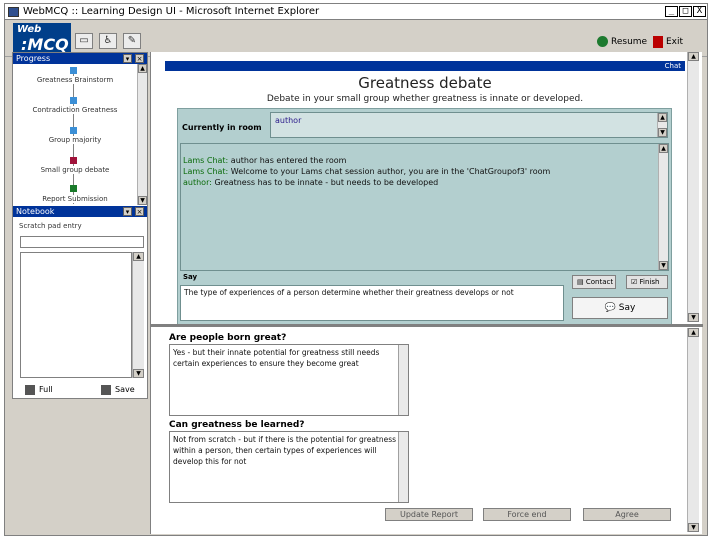  Describe the element at coordinates (627, 514) in the screenshot. I see `agree-button: Agree` at that location.